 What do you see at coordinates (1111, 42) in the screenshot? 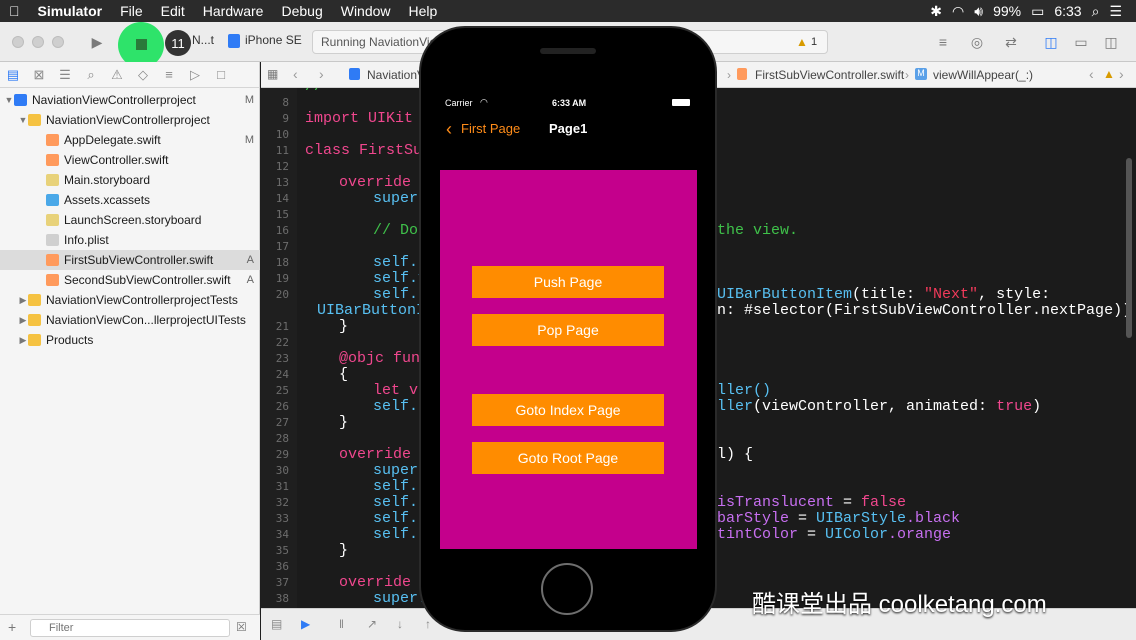
I see `utilities-toggle-icon: ◫` at bounding box center [1111, 42].